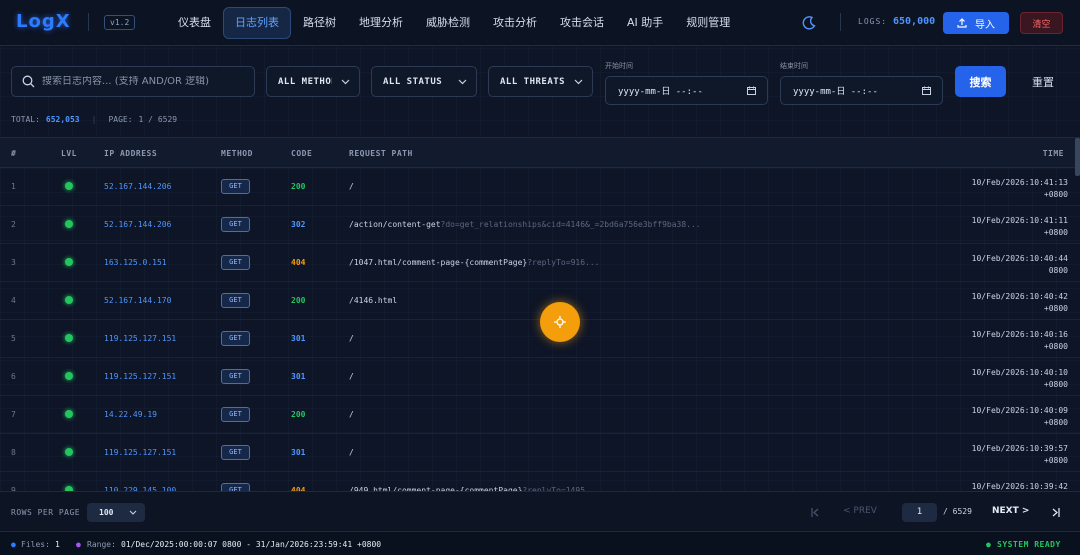  What do you see at coordinates (424, 81) in the screenshot?
I see `status-select: ALL STATUS` at bounding box center [424, 81].